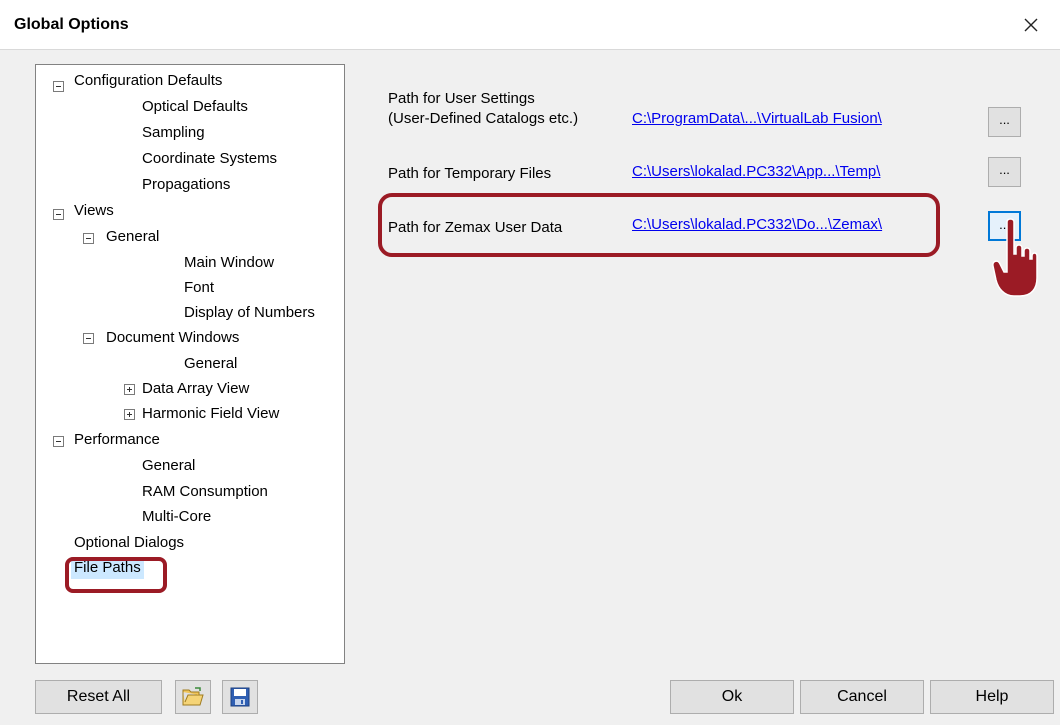 This screenshot has width=1060, height=725. I want to click on save-icon, so click(240, 697).